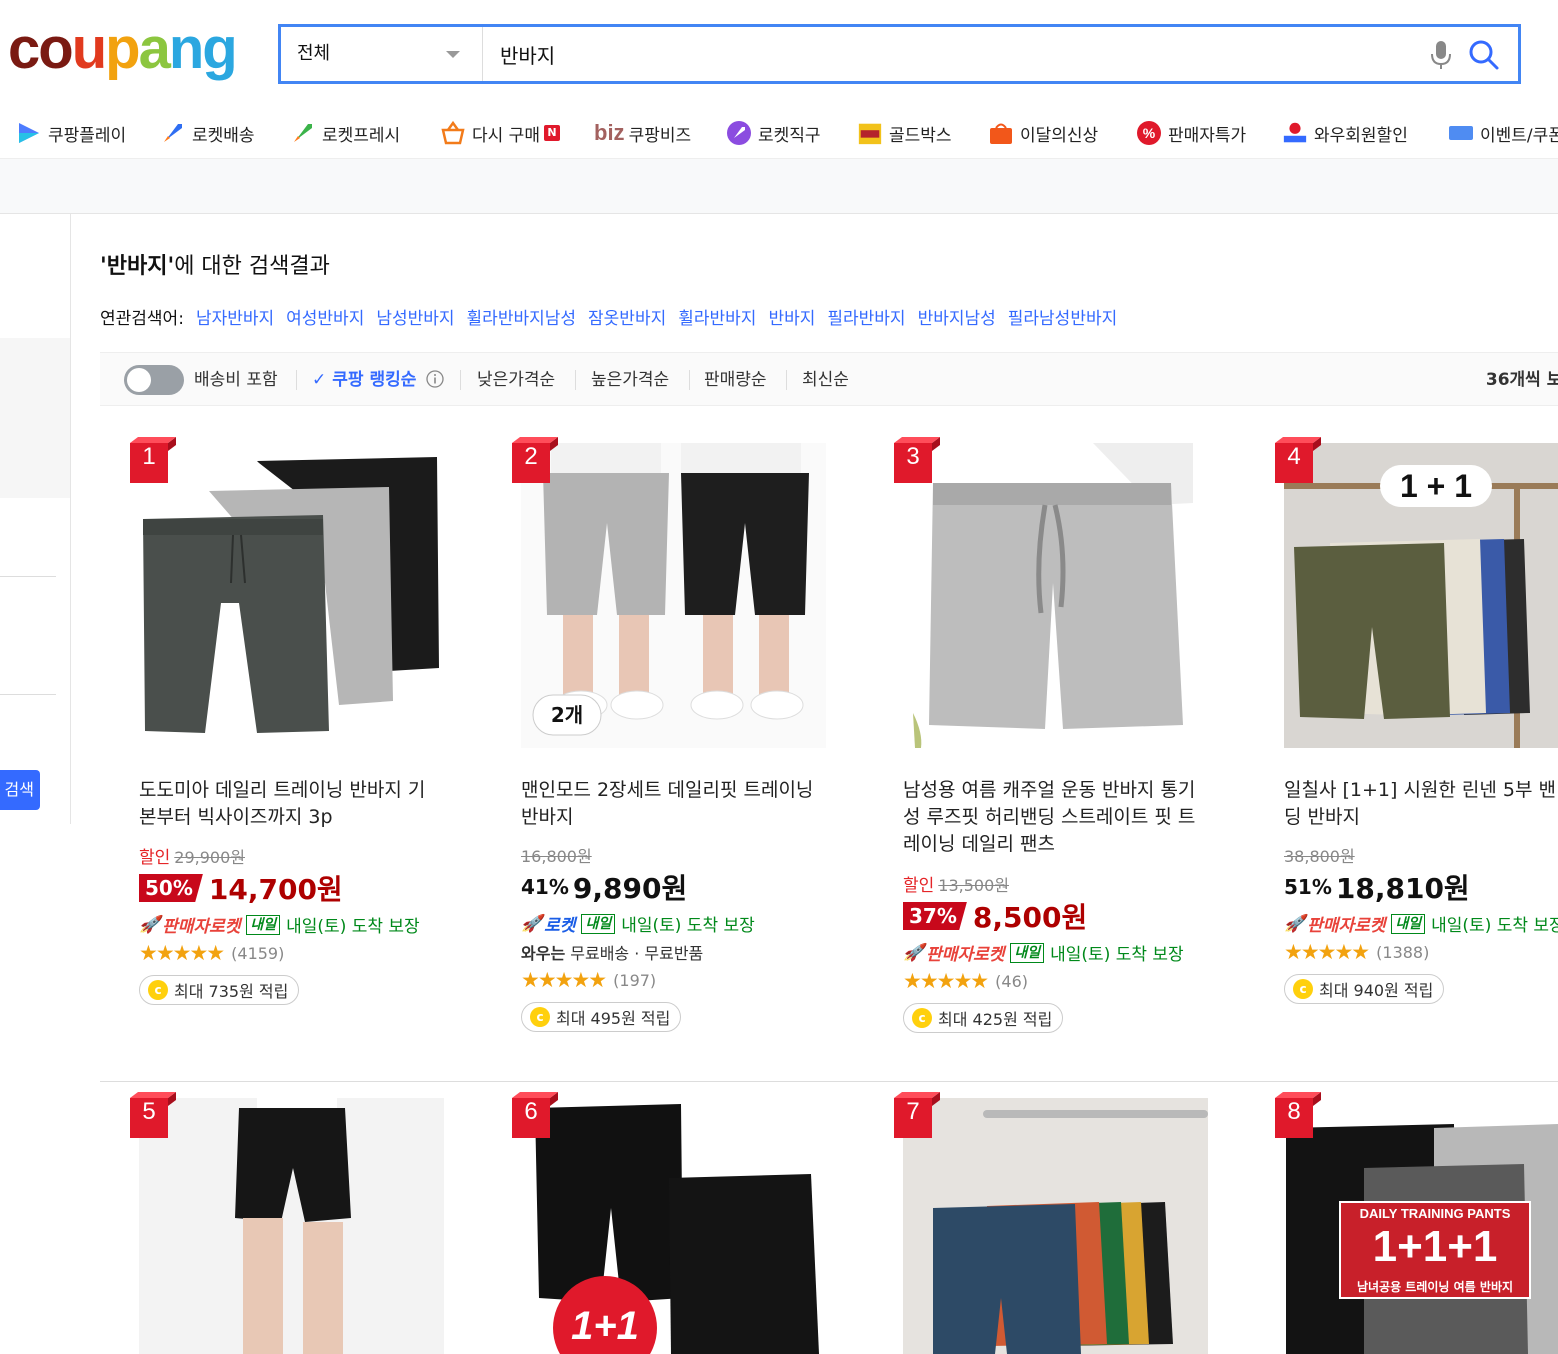 The height and width of the screenshot is (1354, 1558). What do you see at coordinates (870, 133) in the screenshot?
I see `goldbox-icon` at bounding box center [870, 133].